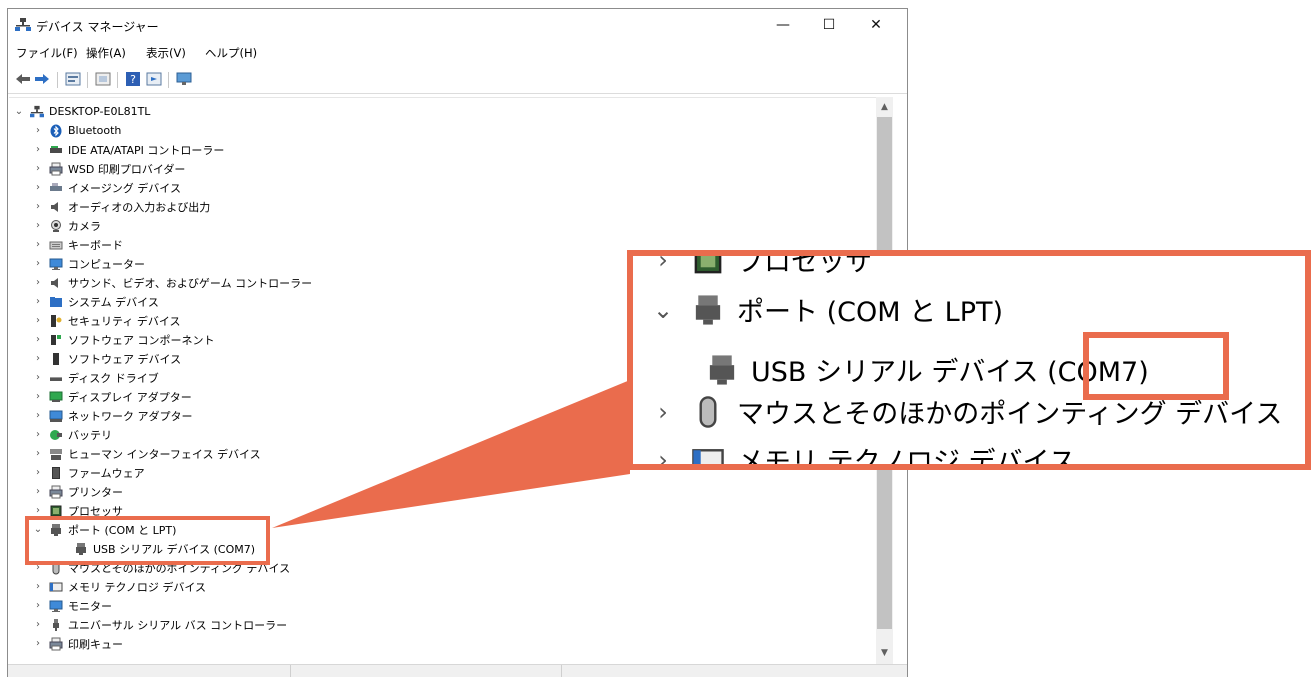 The image size is (1314, 677). Describe the element at coordinates (56, 435) in the screenshot. I see `battery-icon` at that location.